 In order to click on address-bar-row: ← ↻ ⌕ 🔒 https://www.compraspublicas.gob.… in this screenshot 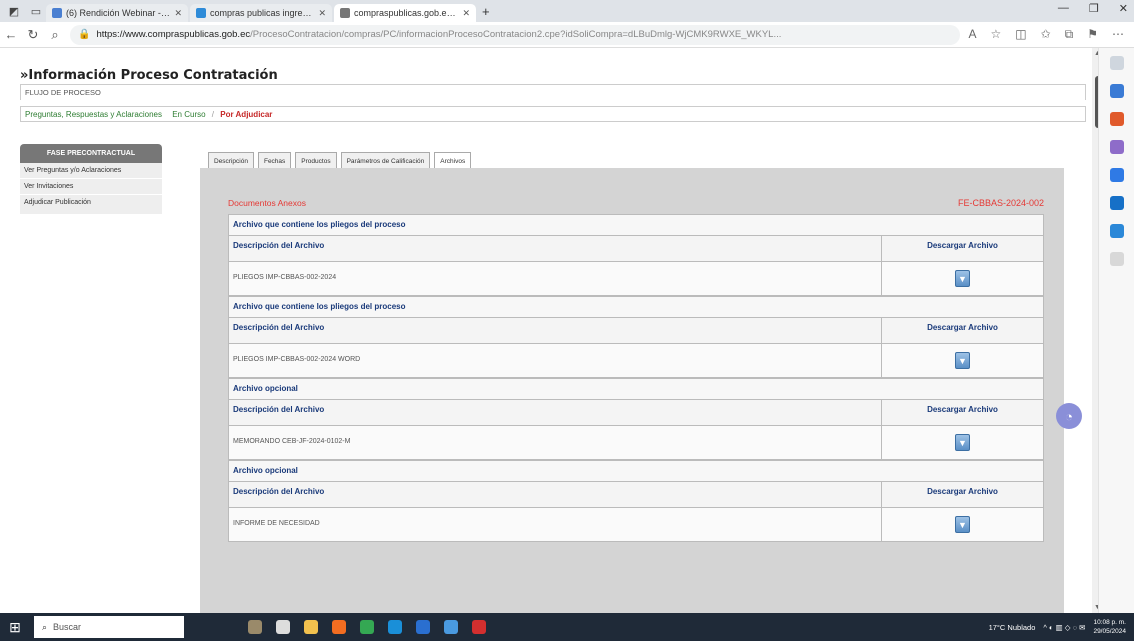, I will do `click(567, 35)`.